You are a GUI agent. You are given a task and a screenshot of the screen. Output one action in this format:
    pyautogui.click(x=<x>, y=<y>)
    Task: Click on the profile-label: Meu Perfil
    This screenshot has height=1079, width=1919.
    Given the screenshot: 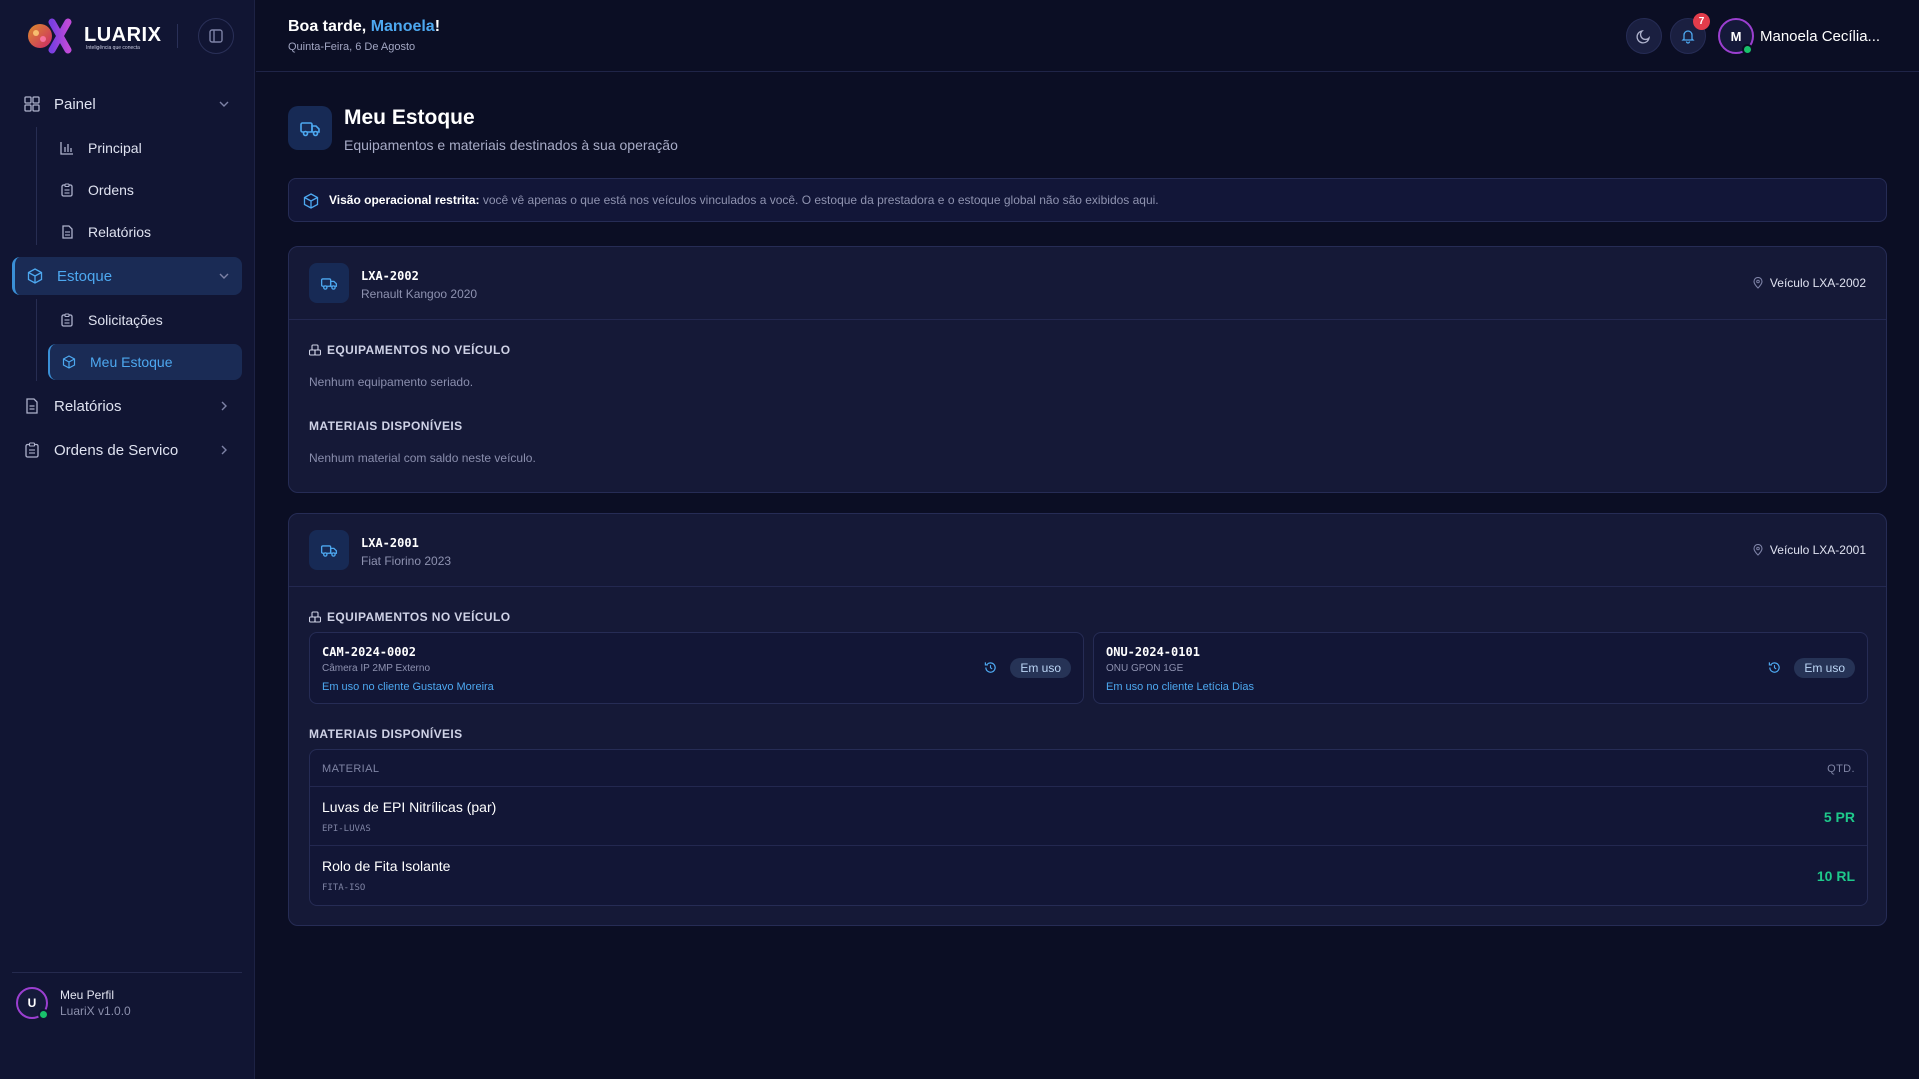 What is the action you would take?
    pyautogui.click(x=87, y=995)
    